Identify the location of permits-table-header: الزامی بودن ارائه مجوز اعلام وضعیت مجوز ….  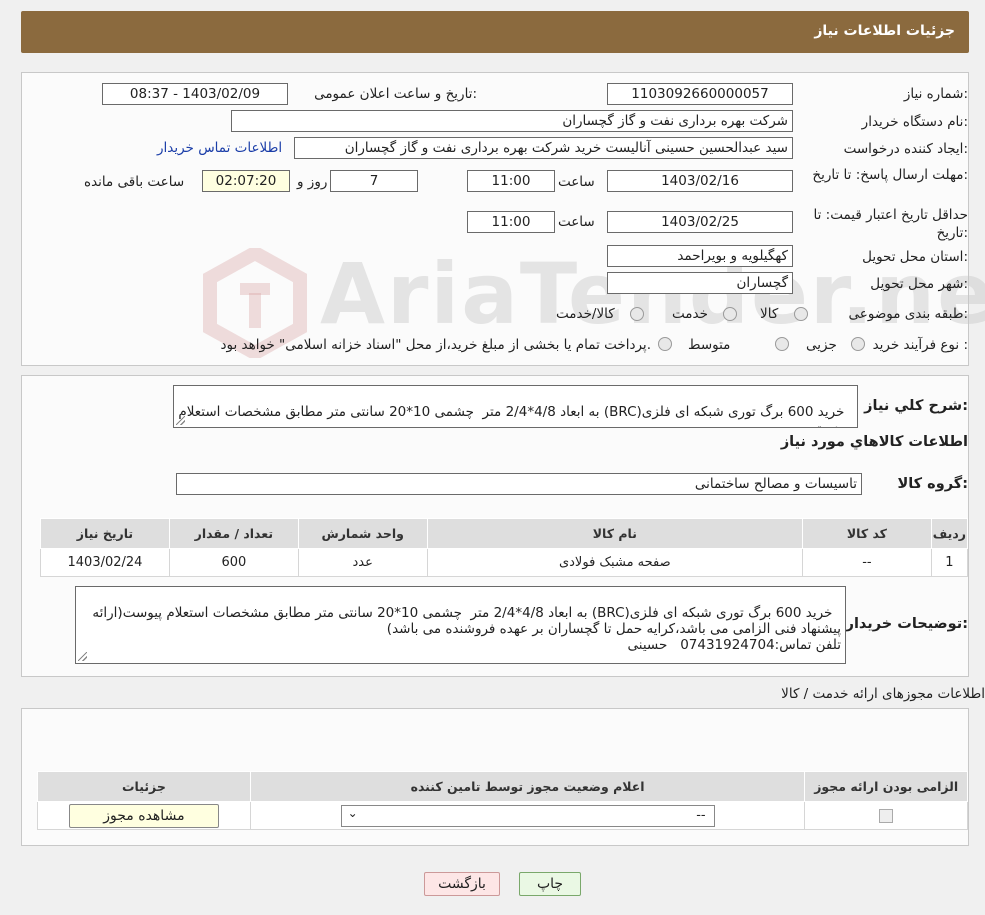
(502, 786).